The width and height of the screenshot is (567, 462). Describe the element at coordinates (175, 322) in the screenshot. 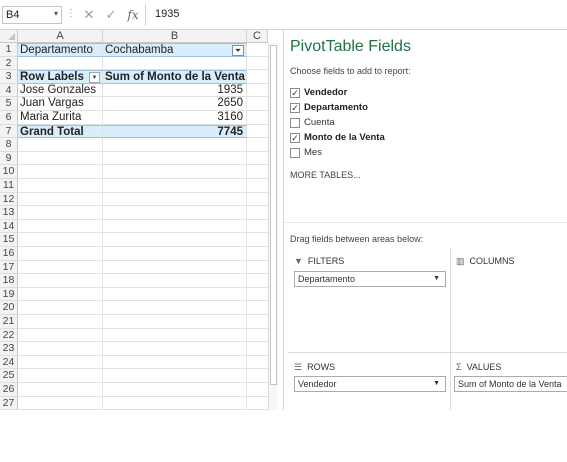

I see `cell-b21` at that location.